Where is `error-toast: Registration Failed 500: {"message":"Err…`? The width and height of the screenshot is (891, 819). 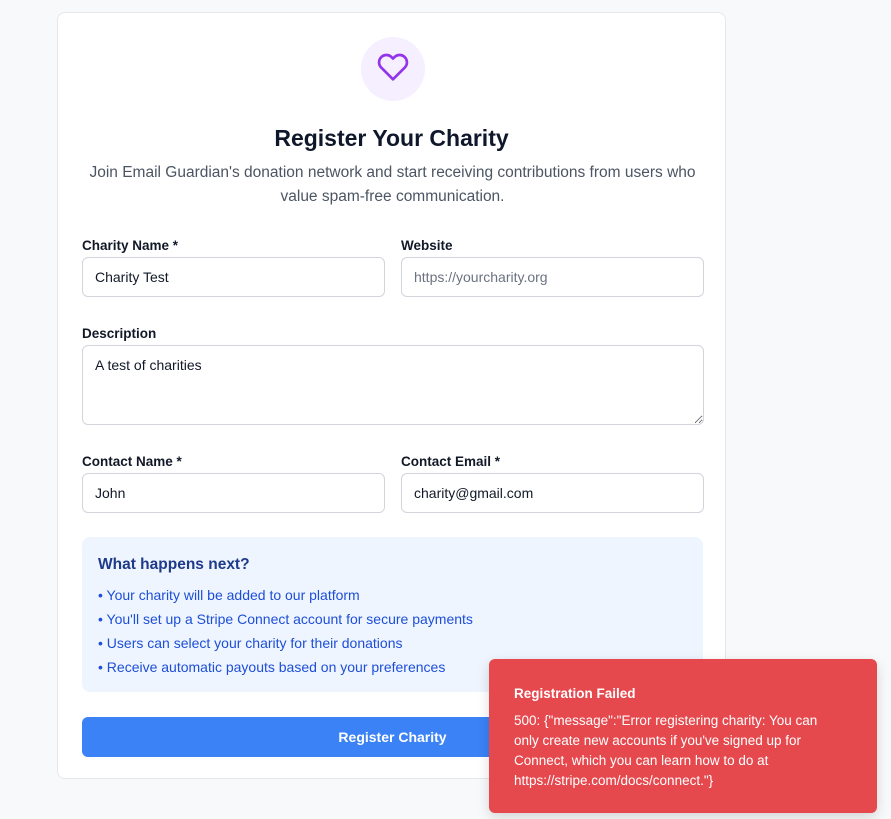 error-toast: Registration Failed 500: {"message":"Err… is located at coordinates (683, 736).